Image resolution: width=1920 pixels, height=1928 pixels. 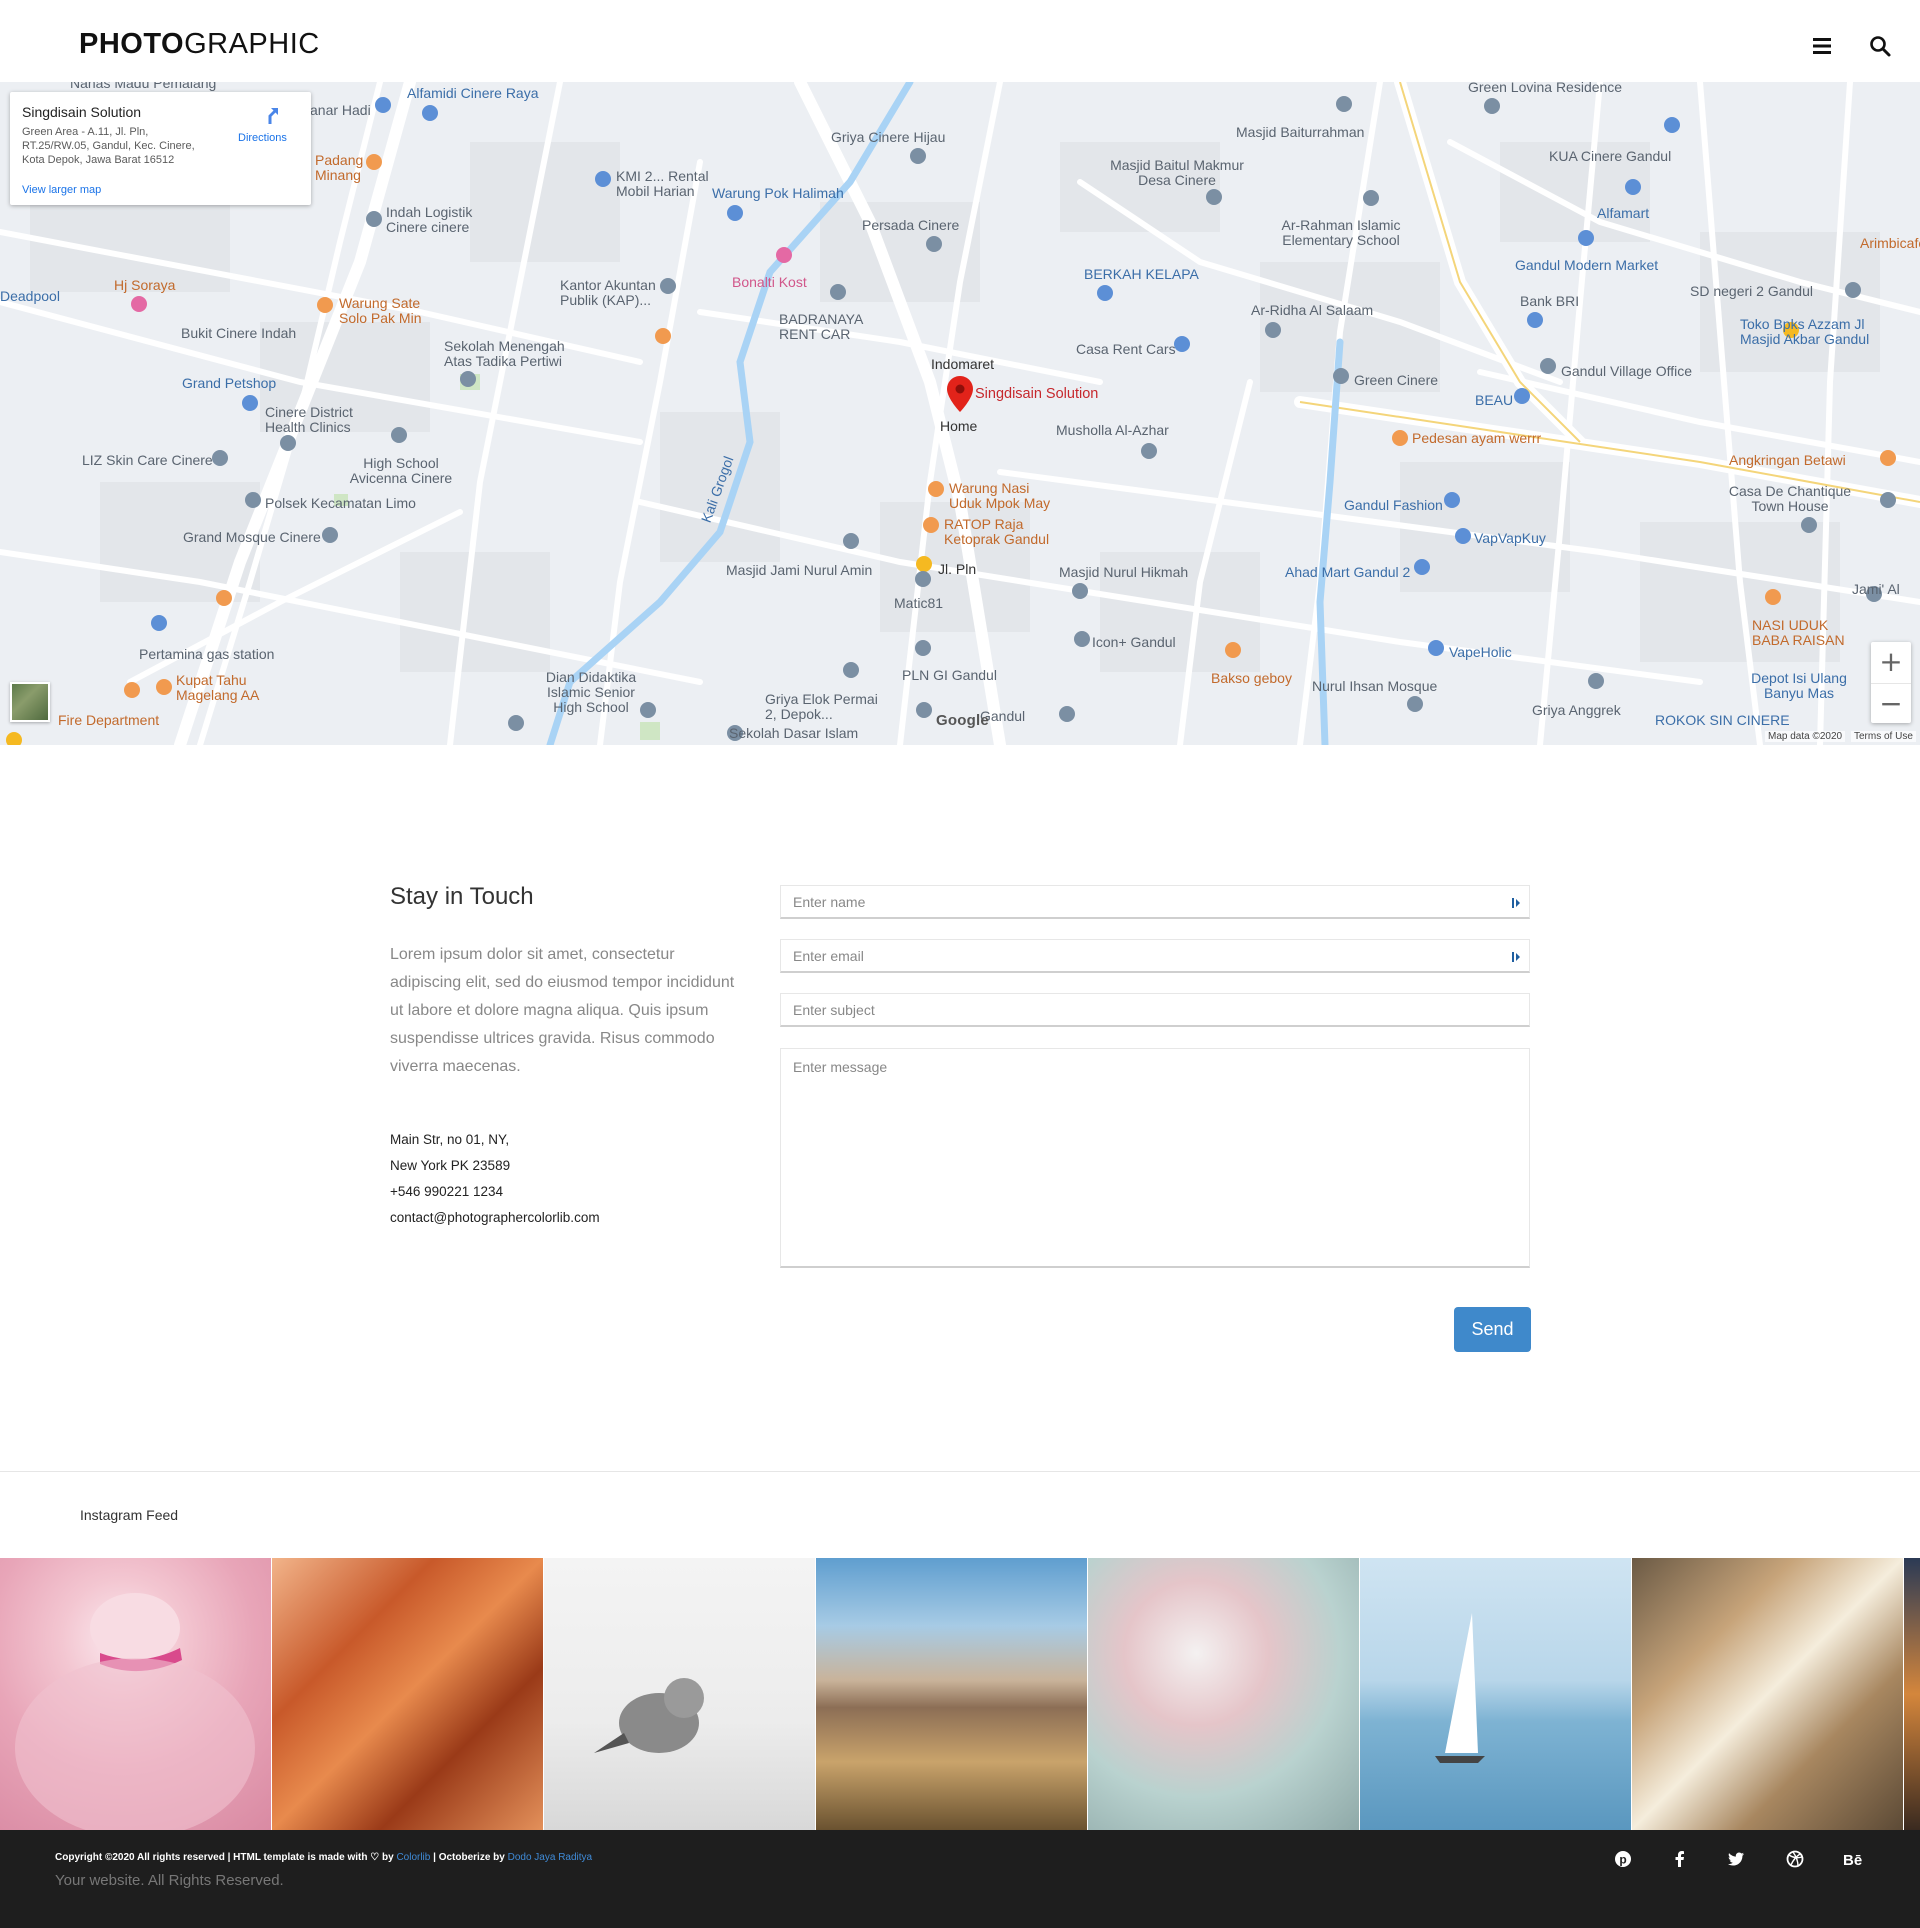 I want to click on twitter-icon, so click(x=1736, y=1861).